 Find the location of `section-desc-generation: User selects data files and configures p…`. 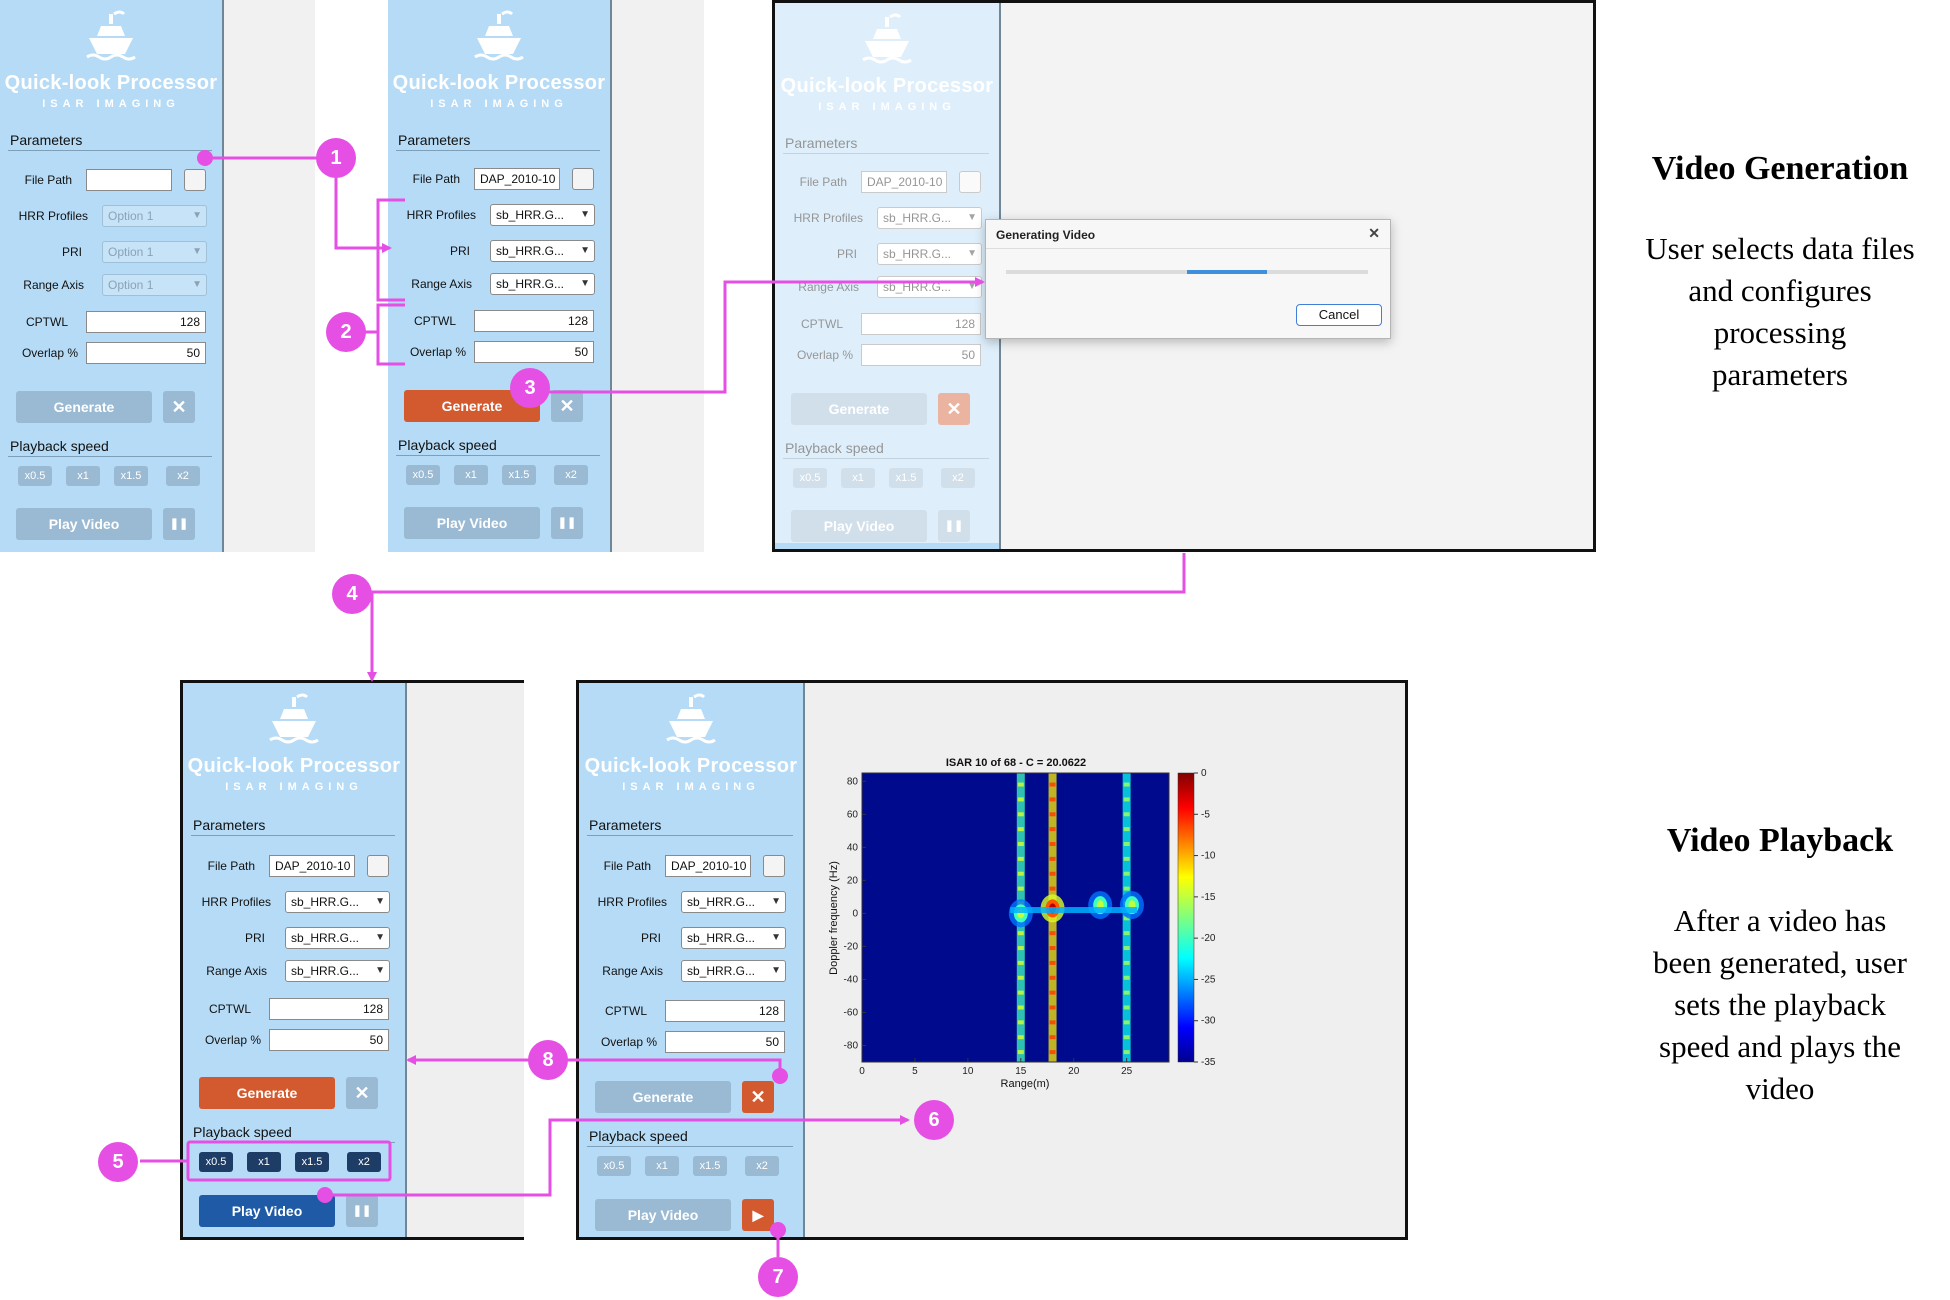

section-desc-generation: User selects data files and configures p… is located at coordinates (1780, 312).